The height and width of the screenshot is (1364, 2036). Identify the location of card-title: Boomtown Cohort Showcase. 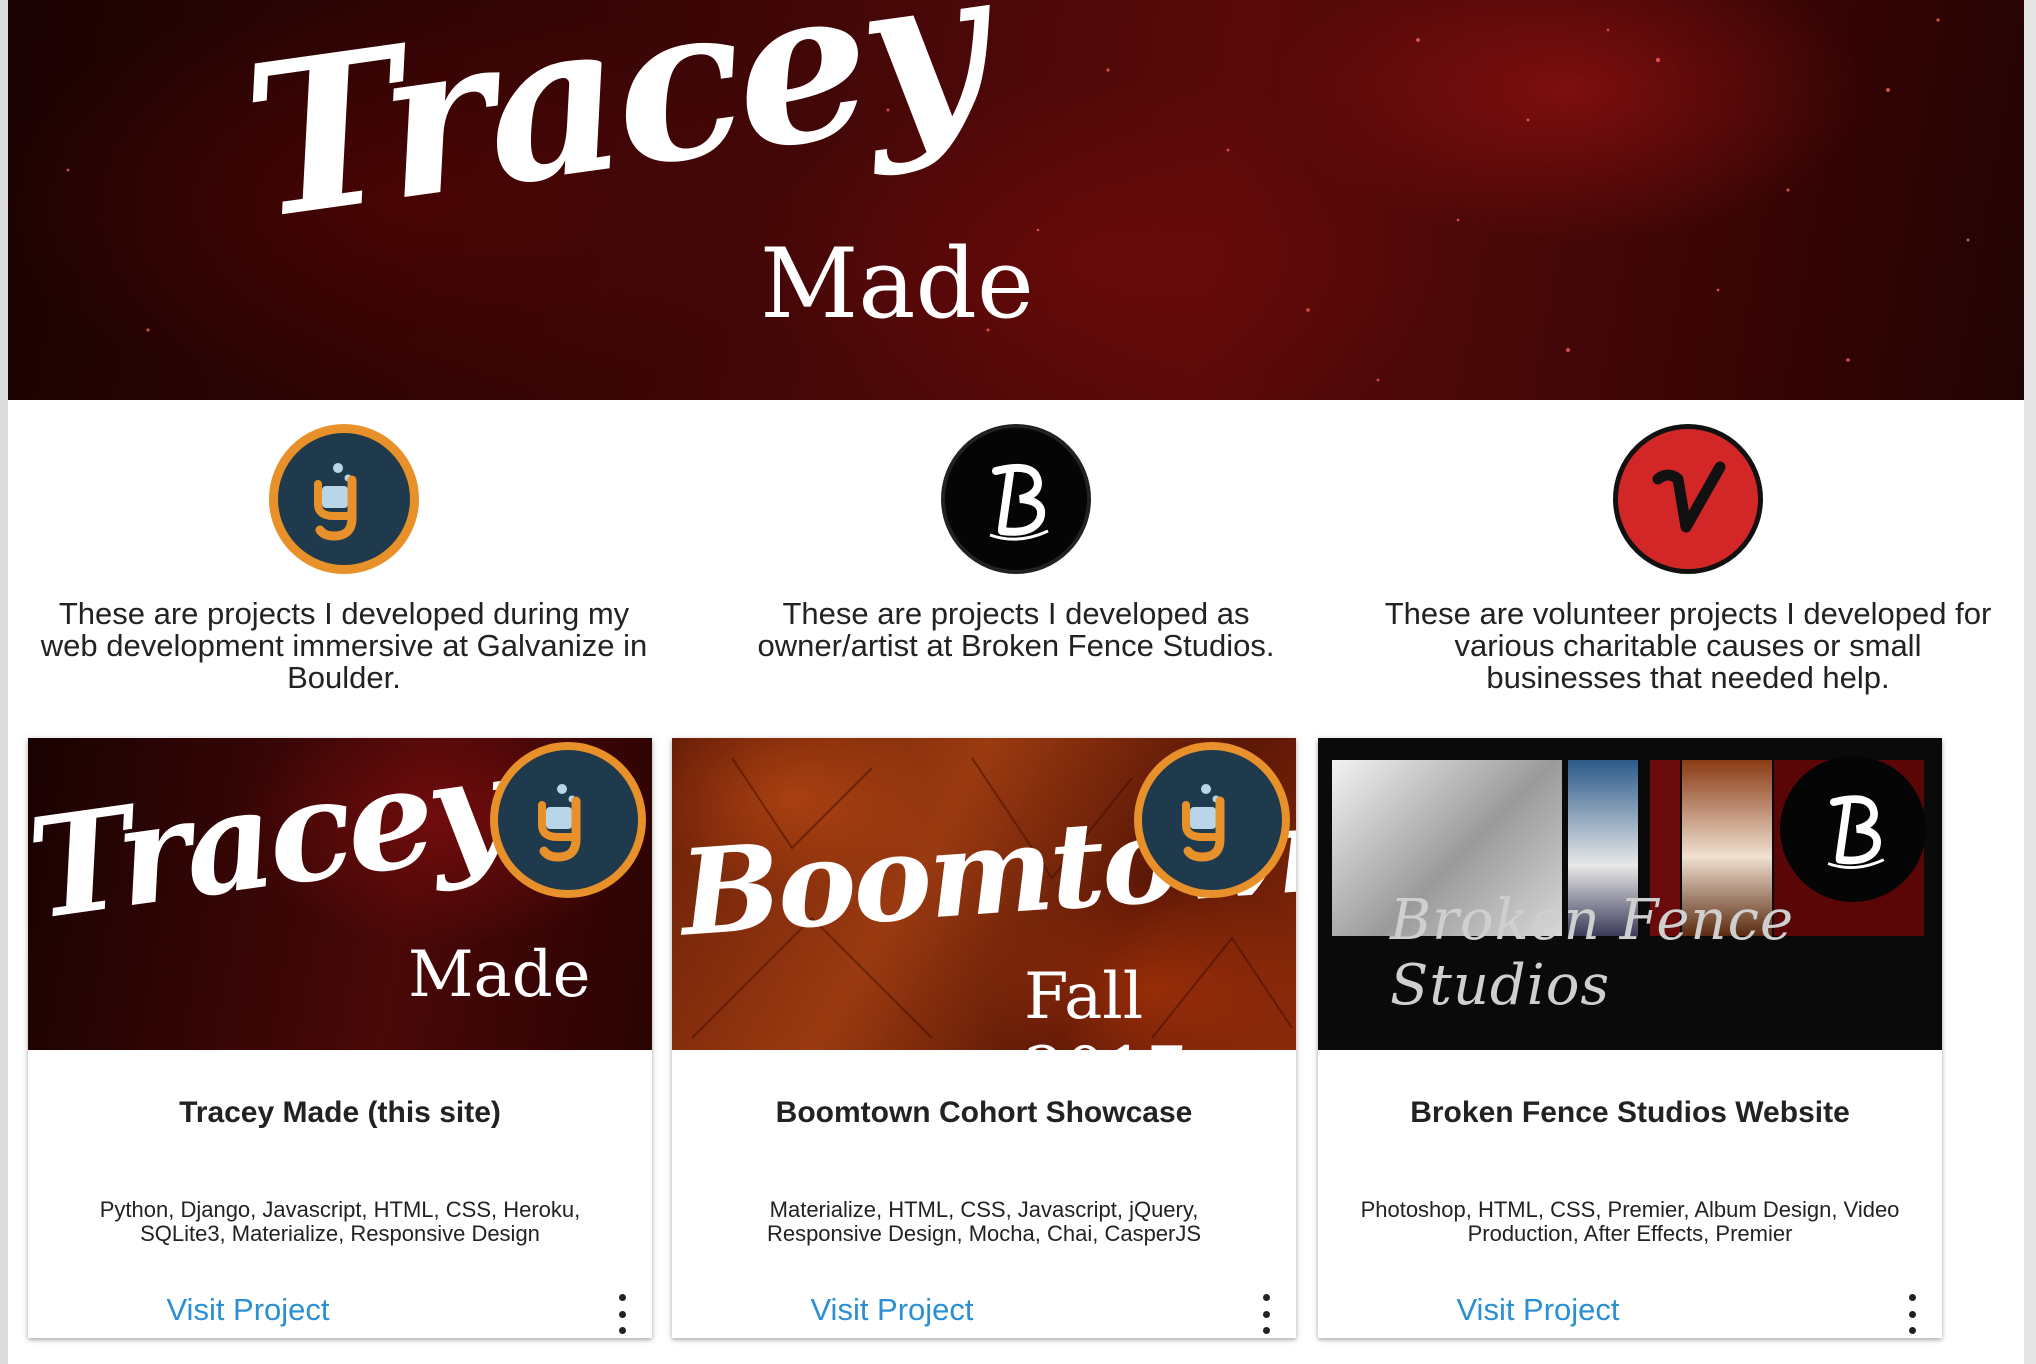
(984, 1112).